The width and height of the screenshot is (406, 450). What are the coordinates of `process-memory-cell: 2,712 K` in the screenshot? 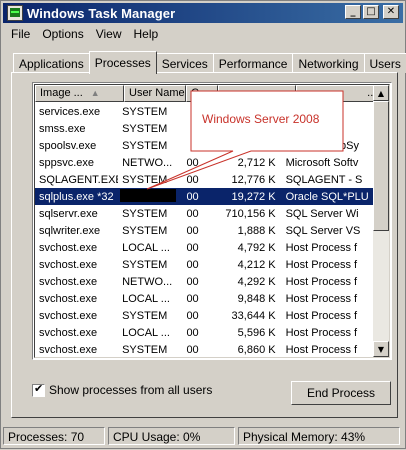 It's located at (243, 163).